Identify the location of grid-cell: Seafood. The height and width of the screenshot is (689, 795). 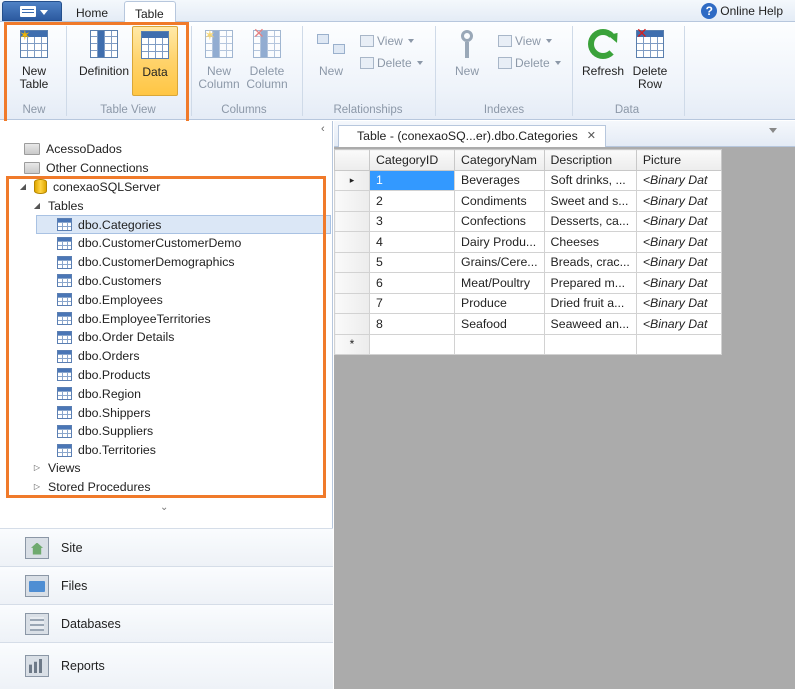
(499, 324).